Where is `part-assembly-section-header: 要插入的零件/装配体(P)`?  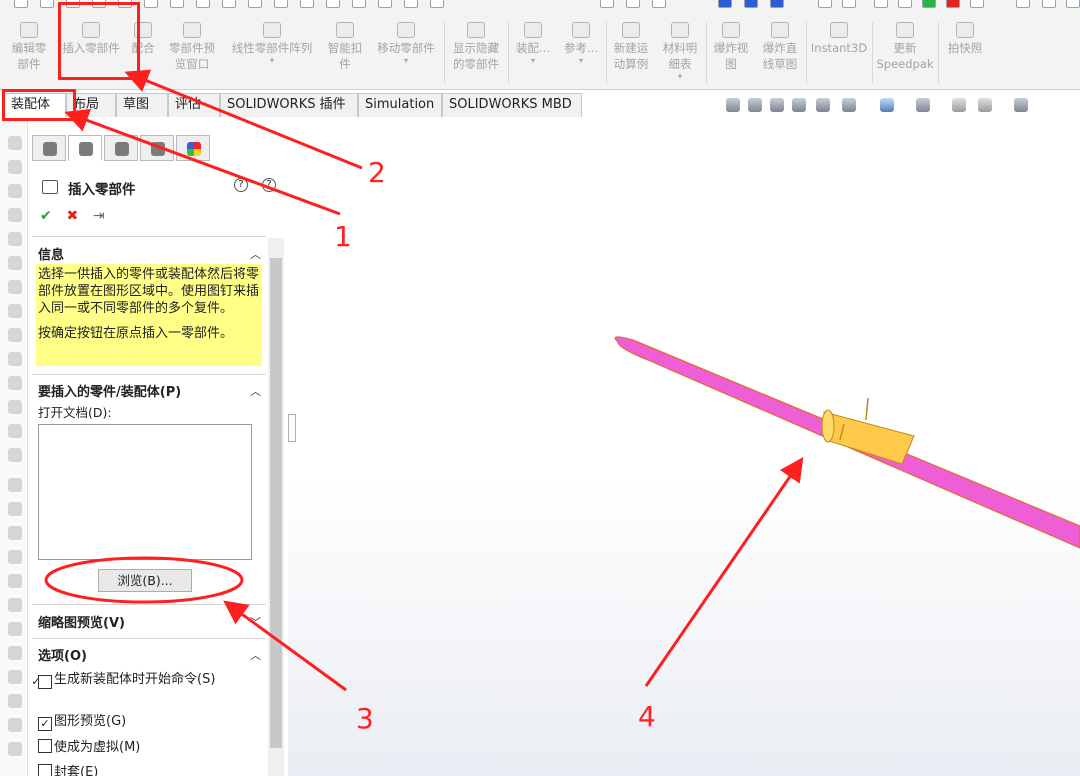
part-assembly-section-header: 要插入的零件/装配体(P) is located at coordinates (109, 390).